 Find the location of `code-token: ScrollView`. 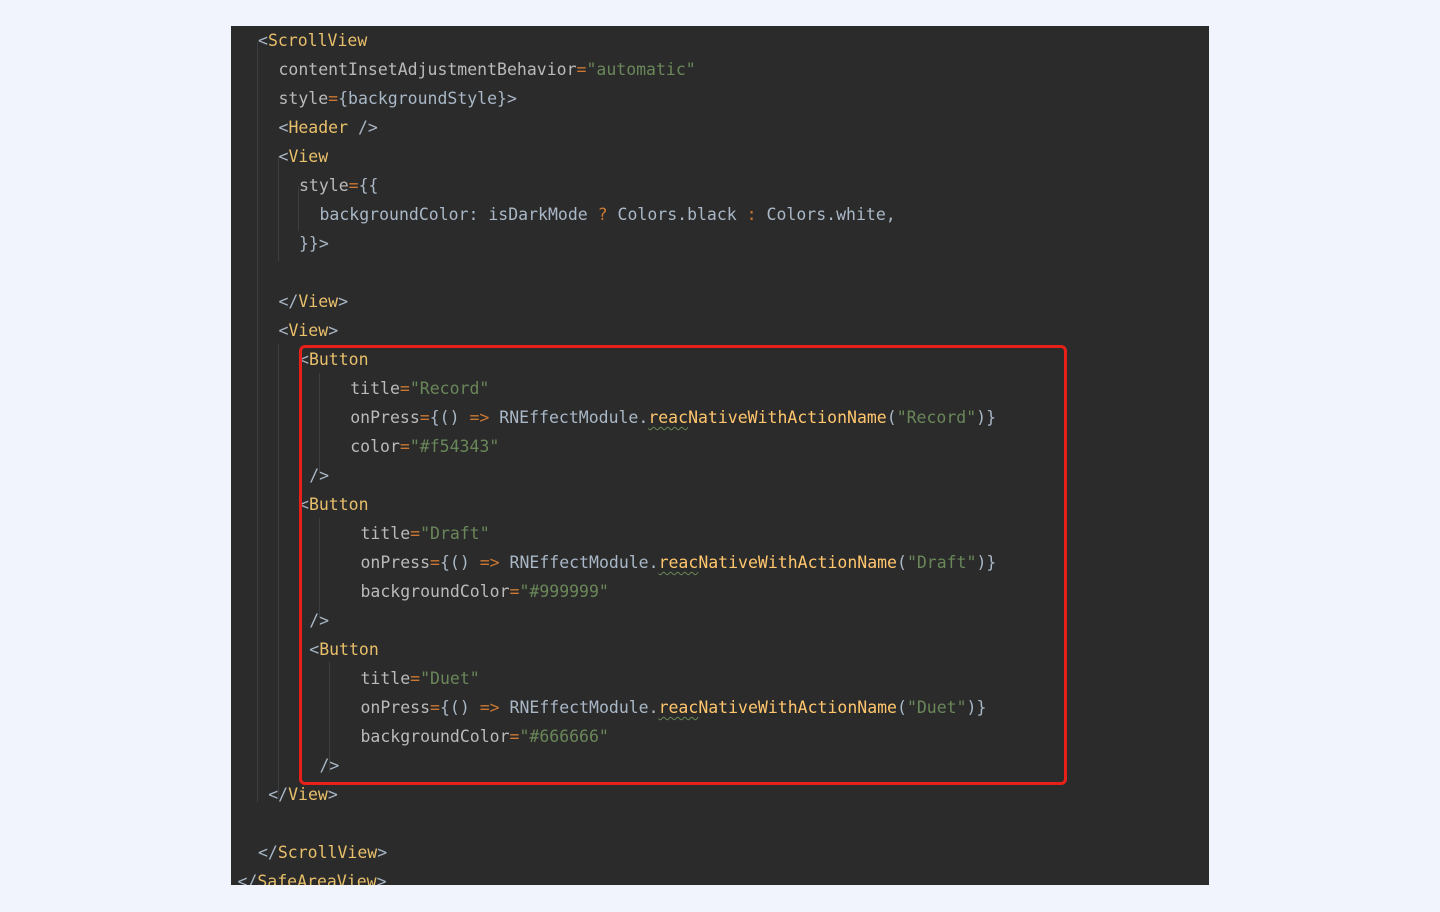

code-token: ScrollView is located at coordinates (317, 40).